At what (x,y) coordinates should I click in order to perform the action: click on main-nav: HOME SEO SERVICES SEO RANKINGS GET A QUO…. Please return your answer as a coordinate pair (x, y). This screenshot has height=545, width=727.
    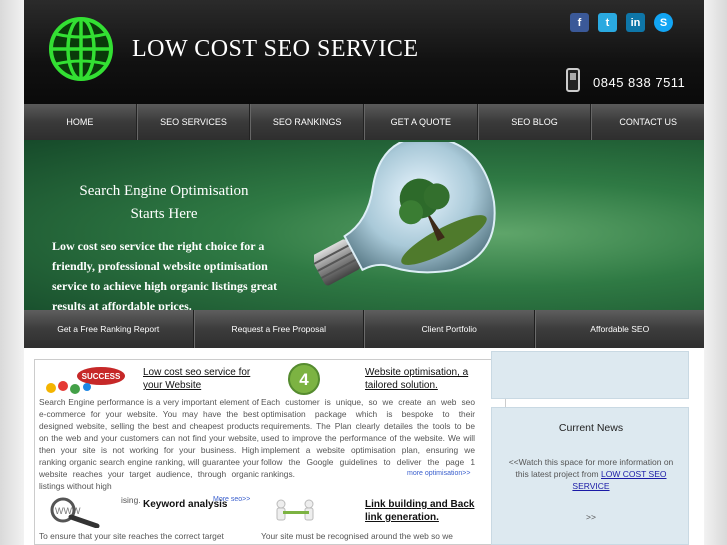
    Looking at the image, I should click on (364, 122).